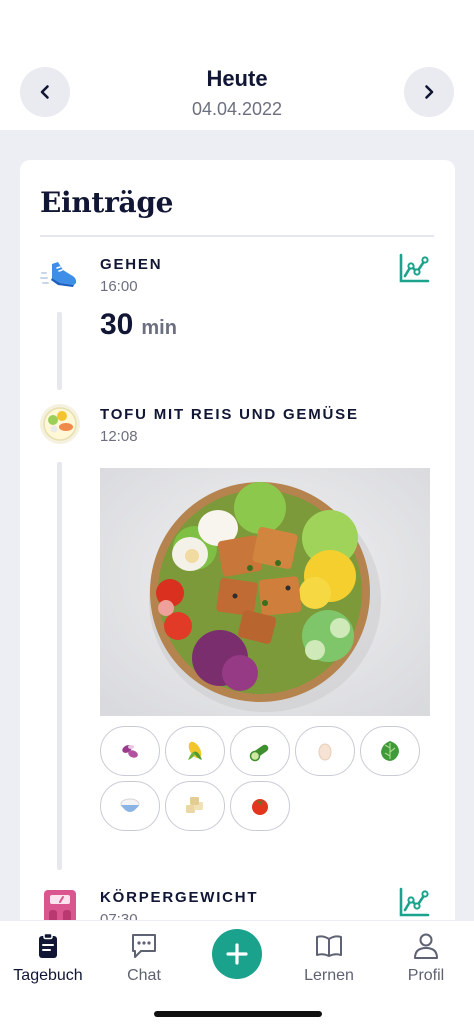 The height and width of the screenshot is (1026, 474). What do you see at coordinates (60, 424) in the screenshot?
I see `meal-bowl-icon` at bounding box center [60, 424].